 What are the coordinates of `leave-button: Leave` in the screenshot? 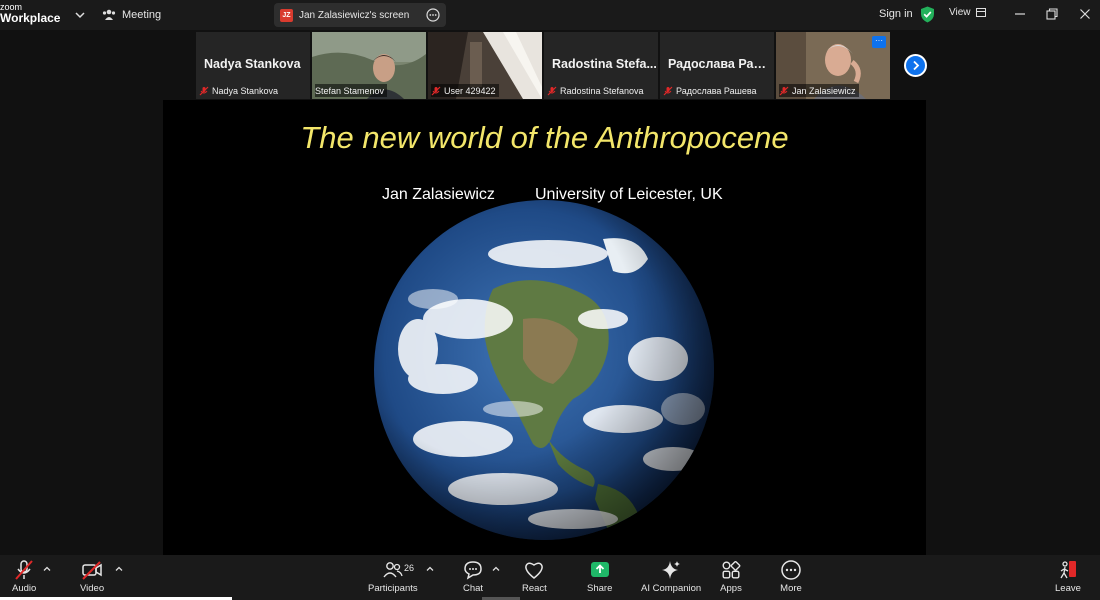 It's located at (1068, 576).